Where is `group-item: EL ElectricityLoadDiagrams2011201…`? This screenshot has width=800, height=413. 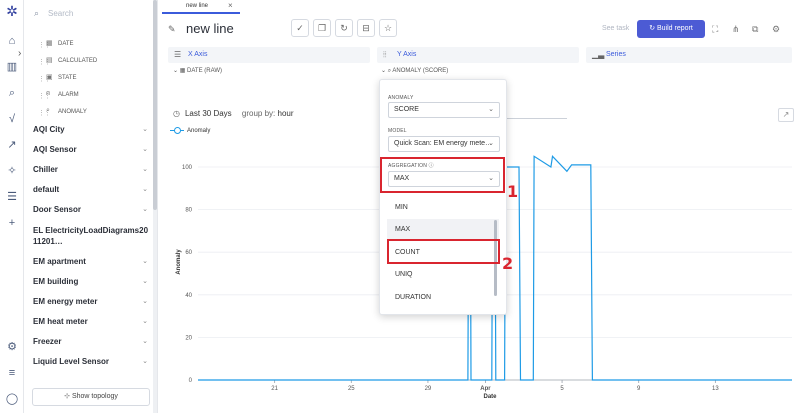
group-item: EL ElectricityLoadDiagrams2011201… is located at coordinates (90, 236).